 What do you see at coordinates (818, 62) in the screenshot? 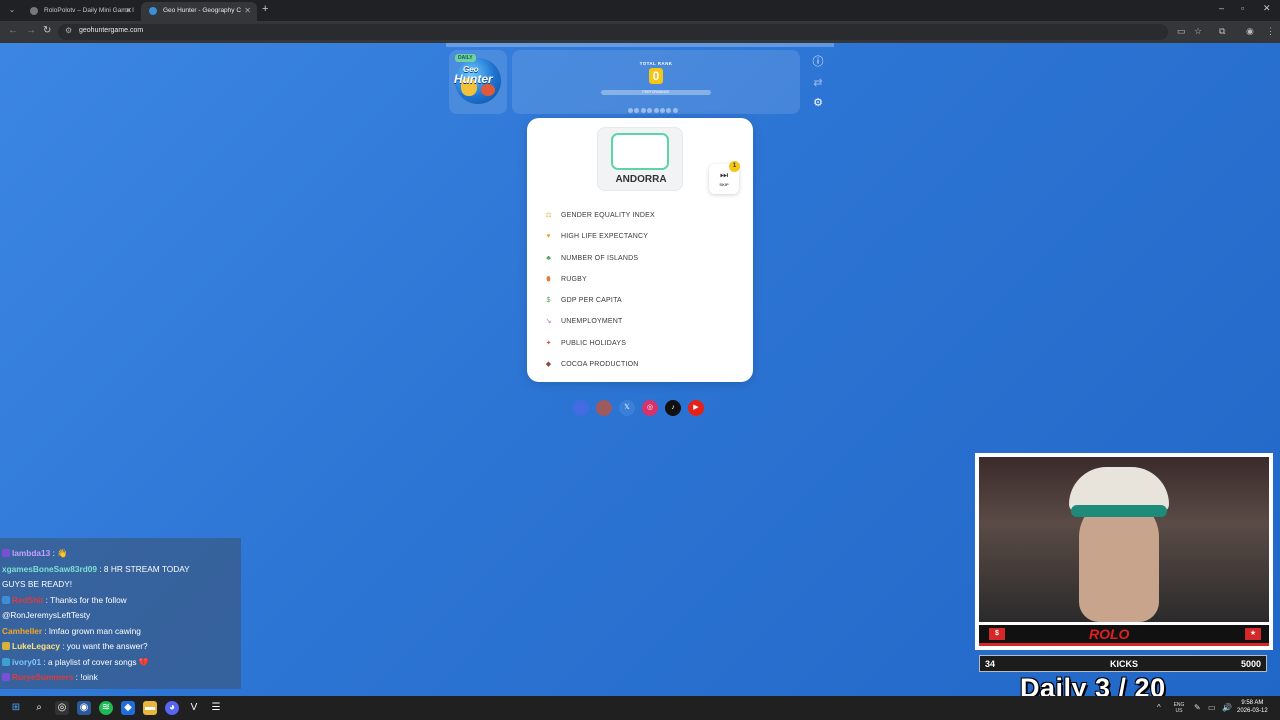
I see `info-icon: ⓘ` at bounding box center [818, 62].